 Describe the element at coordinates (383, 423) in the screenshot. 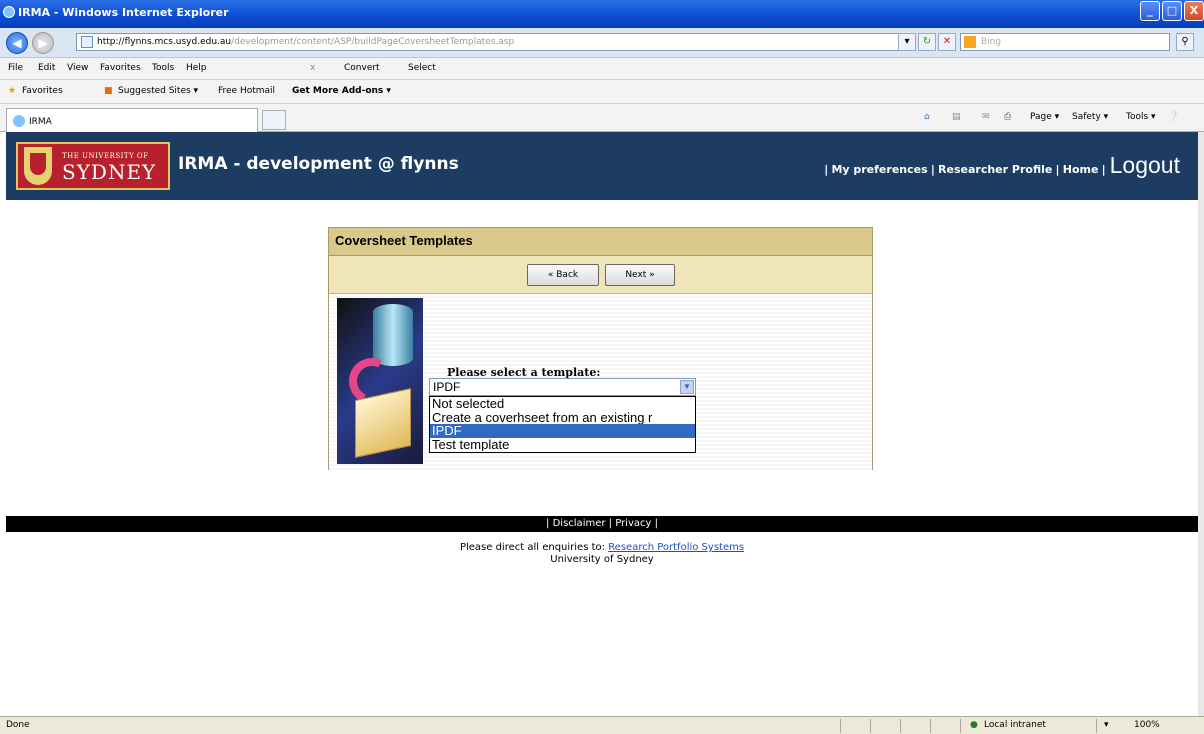

I see `folder-icon` at that location.